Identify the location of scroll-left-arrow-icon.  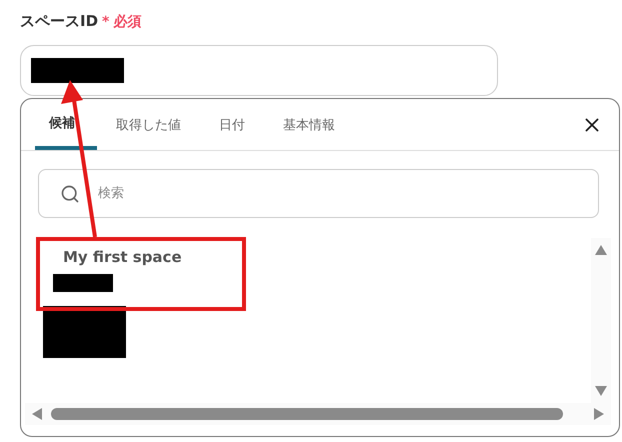
(37, 414).